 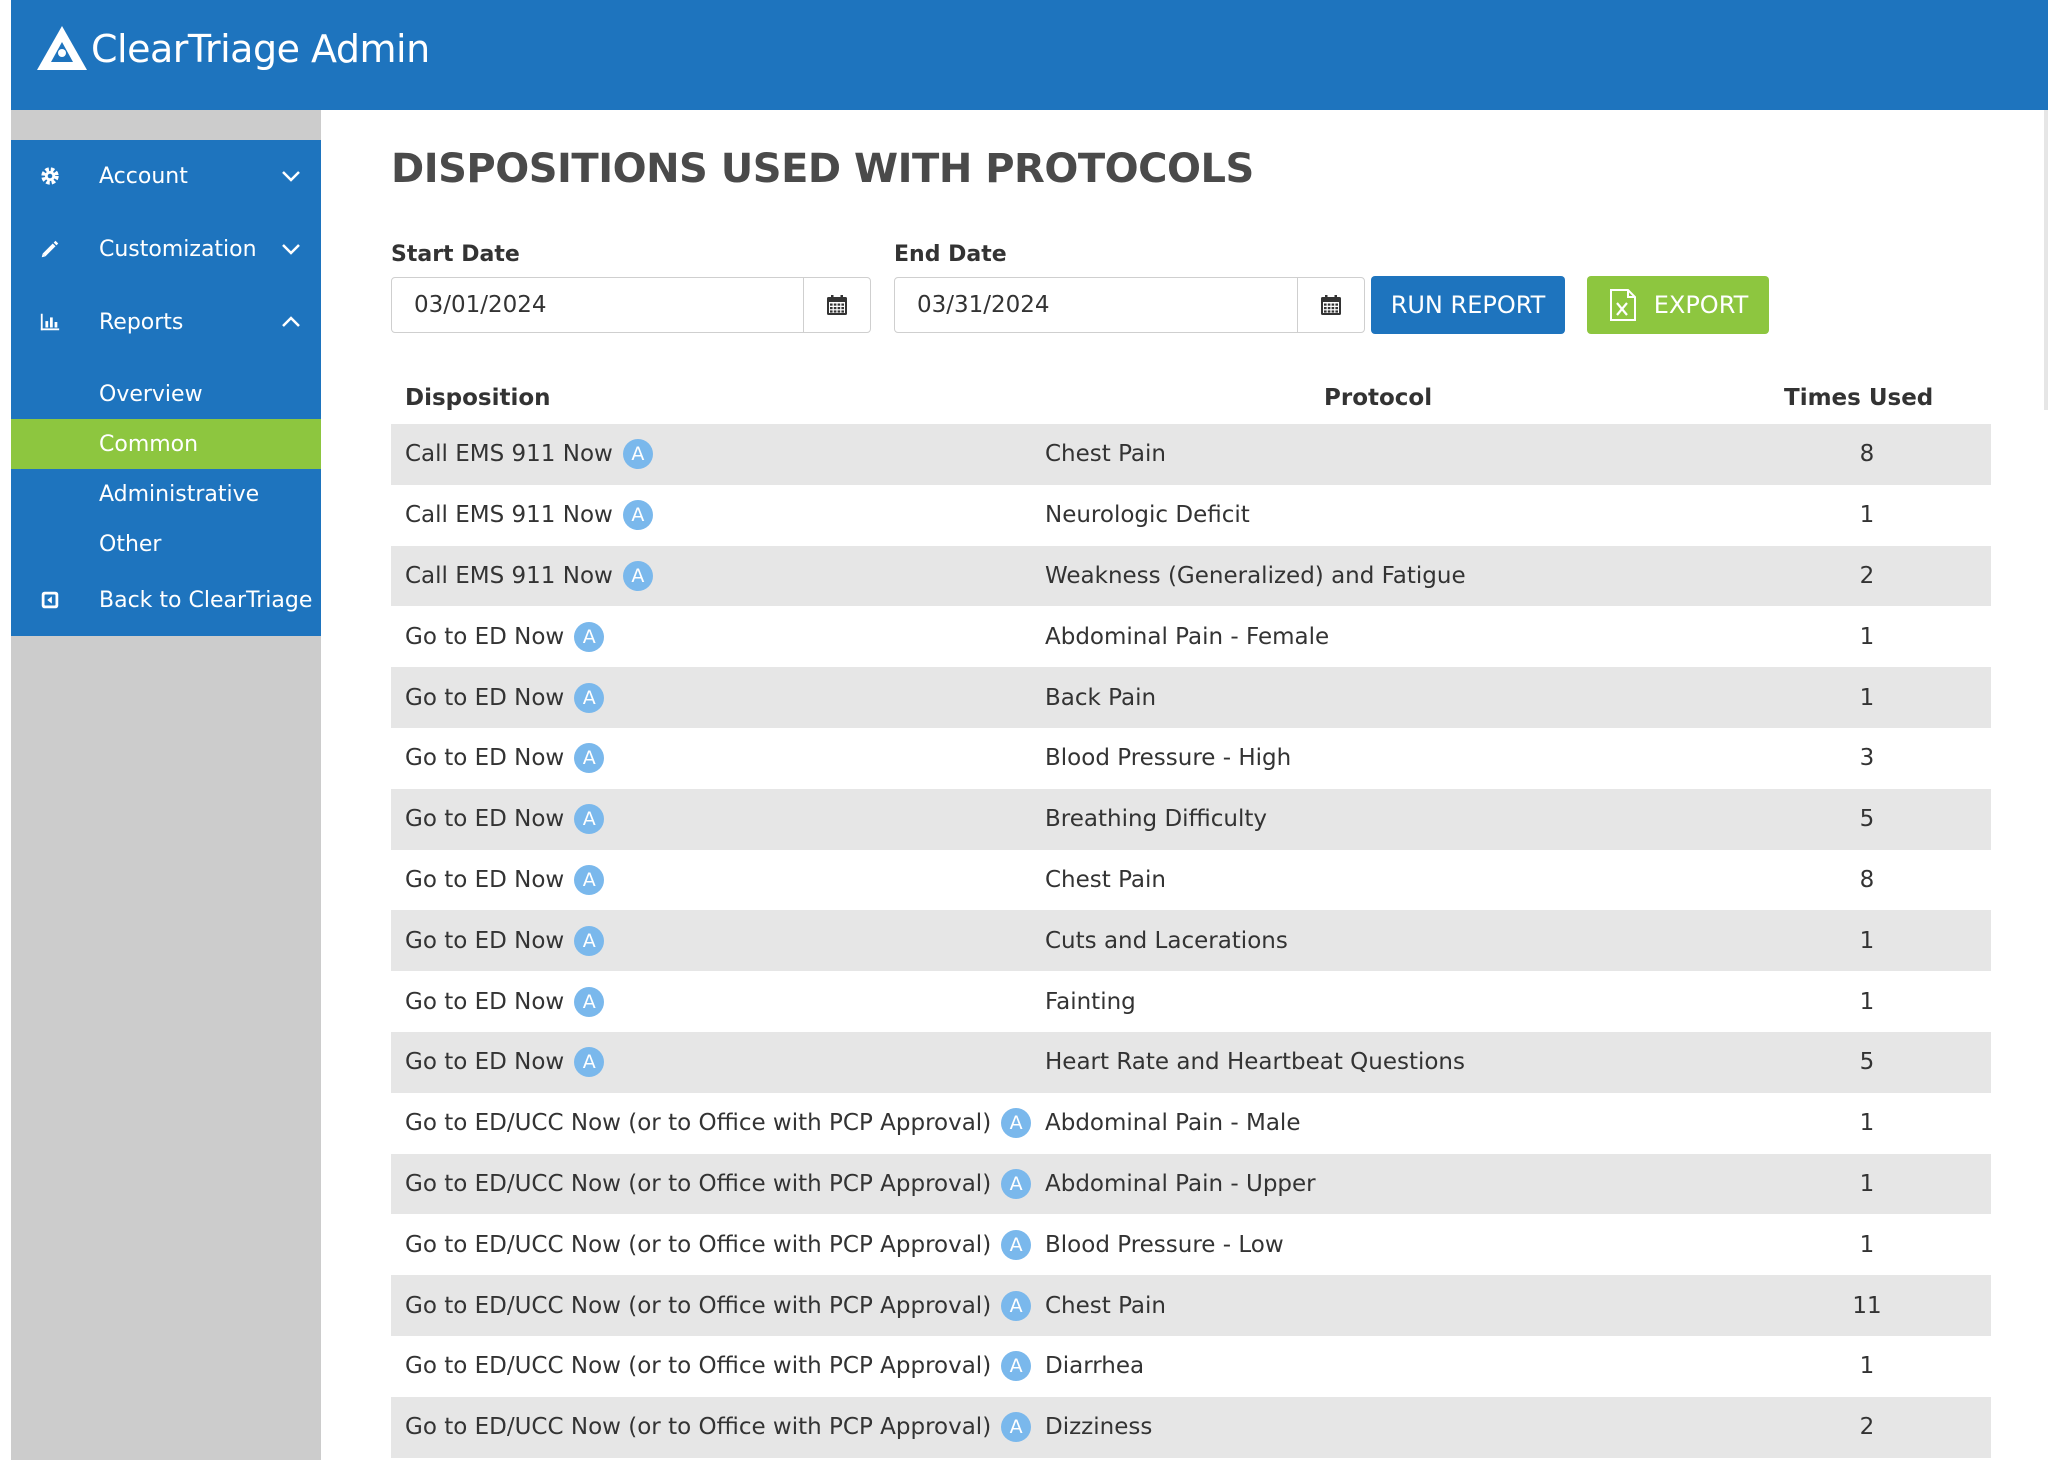 What do you see at coordinates (1858, 398) in the screenshot?
I see `column-header-times-used: Times Used` at bounding box center [1858, 398].